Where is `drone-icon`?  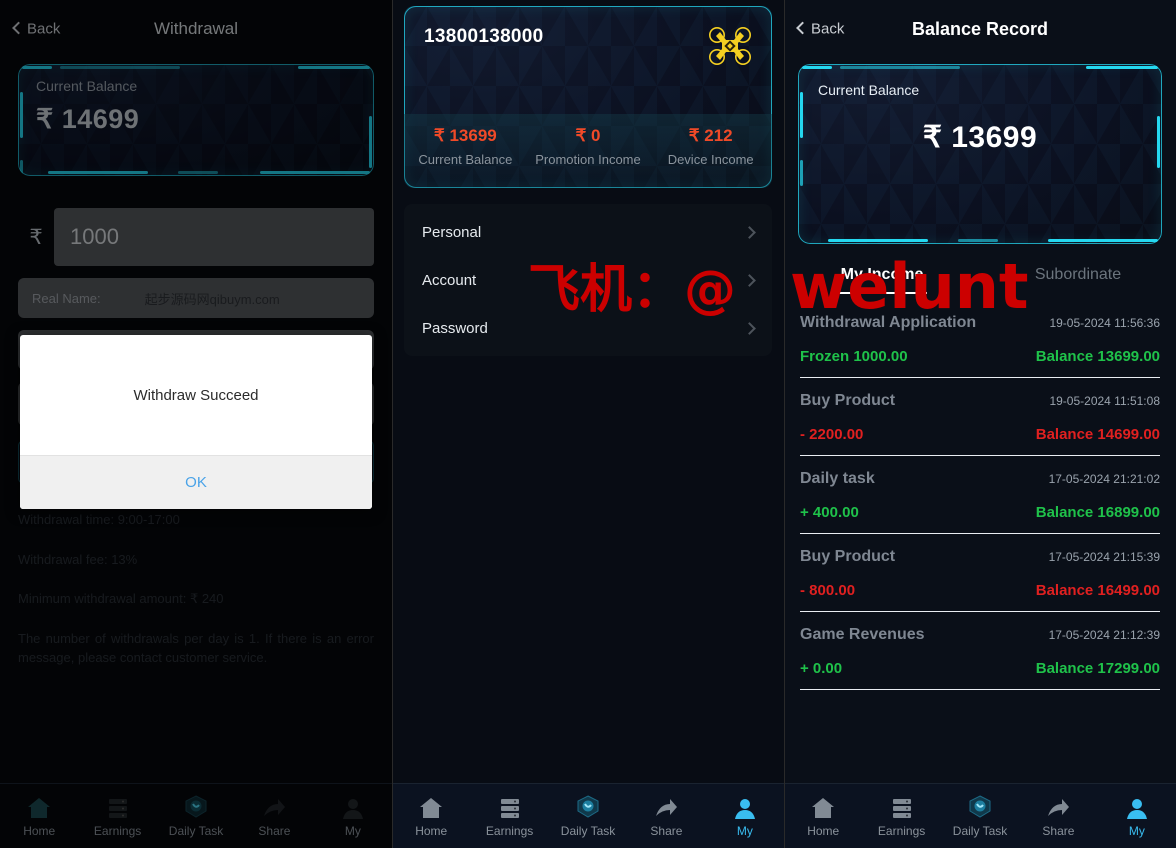 drone-icon is located at coordinates (730, 46).